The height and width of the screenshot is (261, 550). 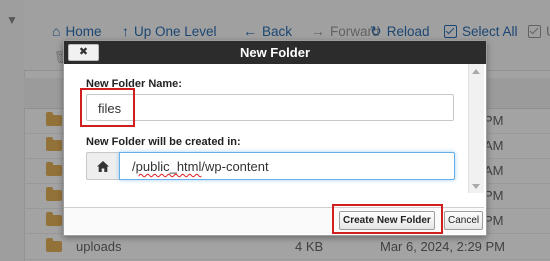 What do you see at coordinates (270, 107) in the screenshot?
I see `folder-name-input: files` at bounding box center [270, 107].